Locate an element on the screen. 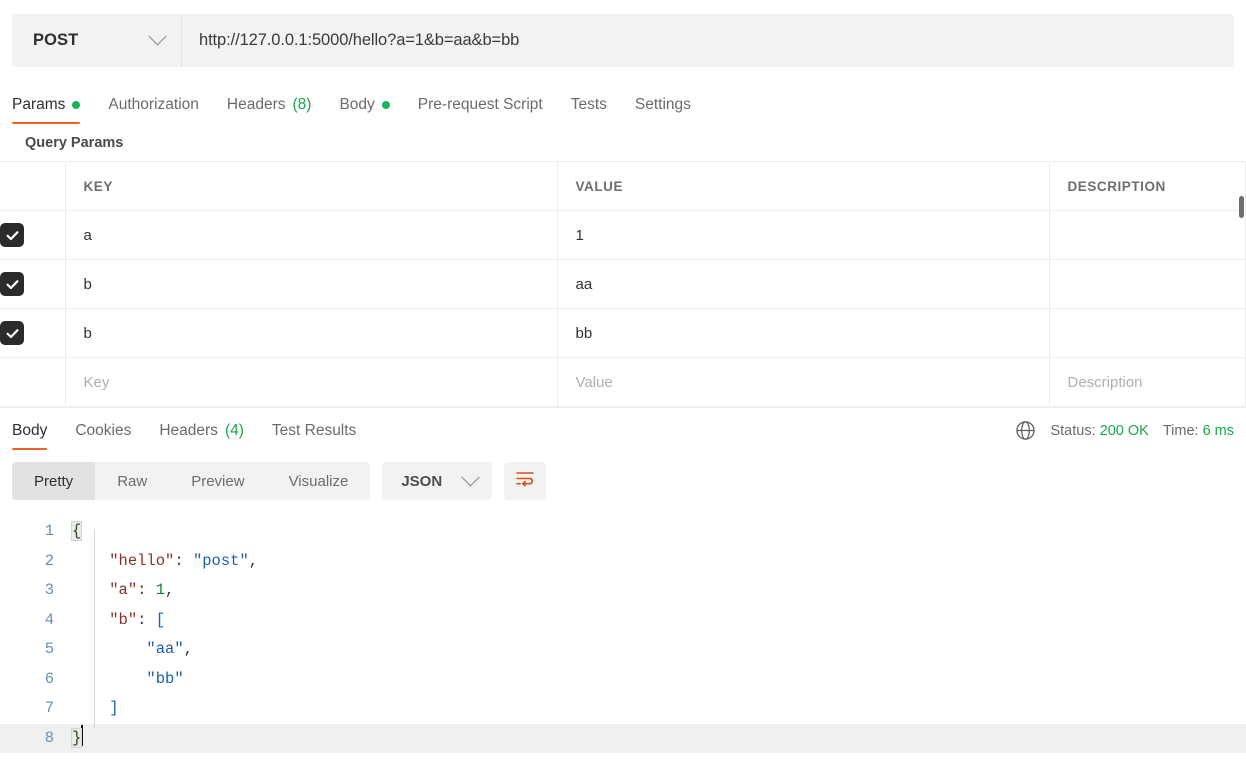 Image resolution: width=1246 pixels, height=771 pixels. tab-tests: Tests is located at coordinates (589, 110).